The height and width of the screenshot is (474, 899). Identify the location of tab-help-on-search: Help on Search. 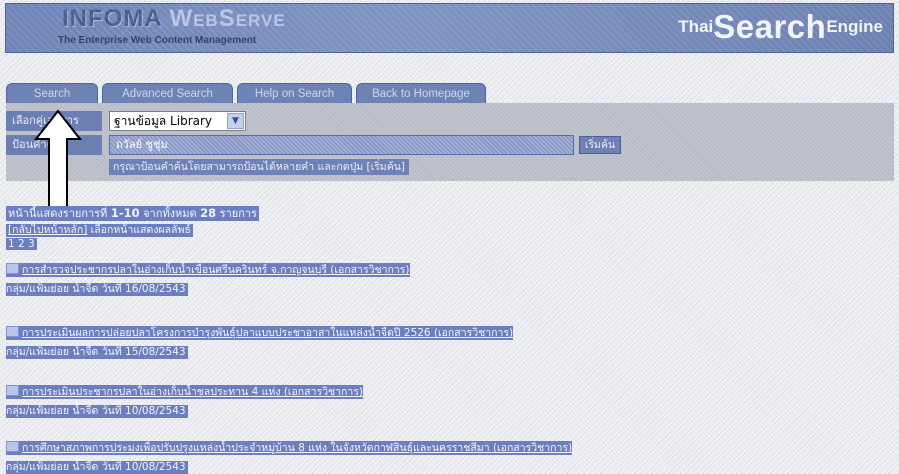
(294, 93).